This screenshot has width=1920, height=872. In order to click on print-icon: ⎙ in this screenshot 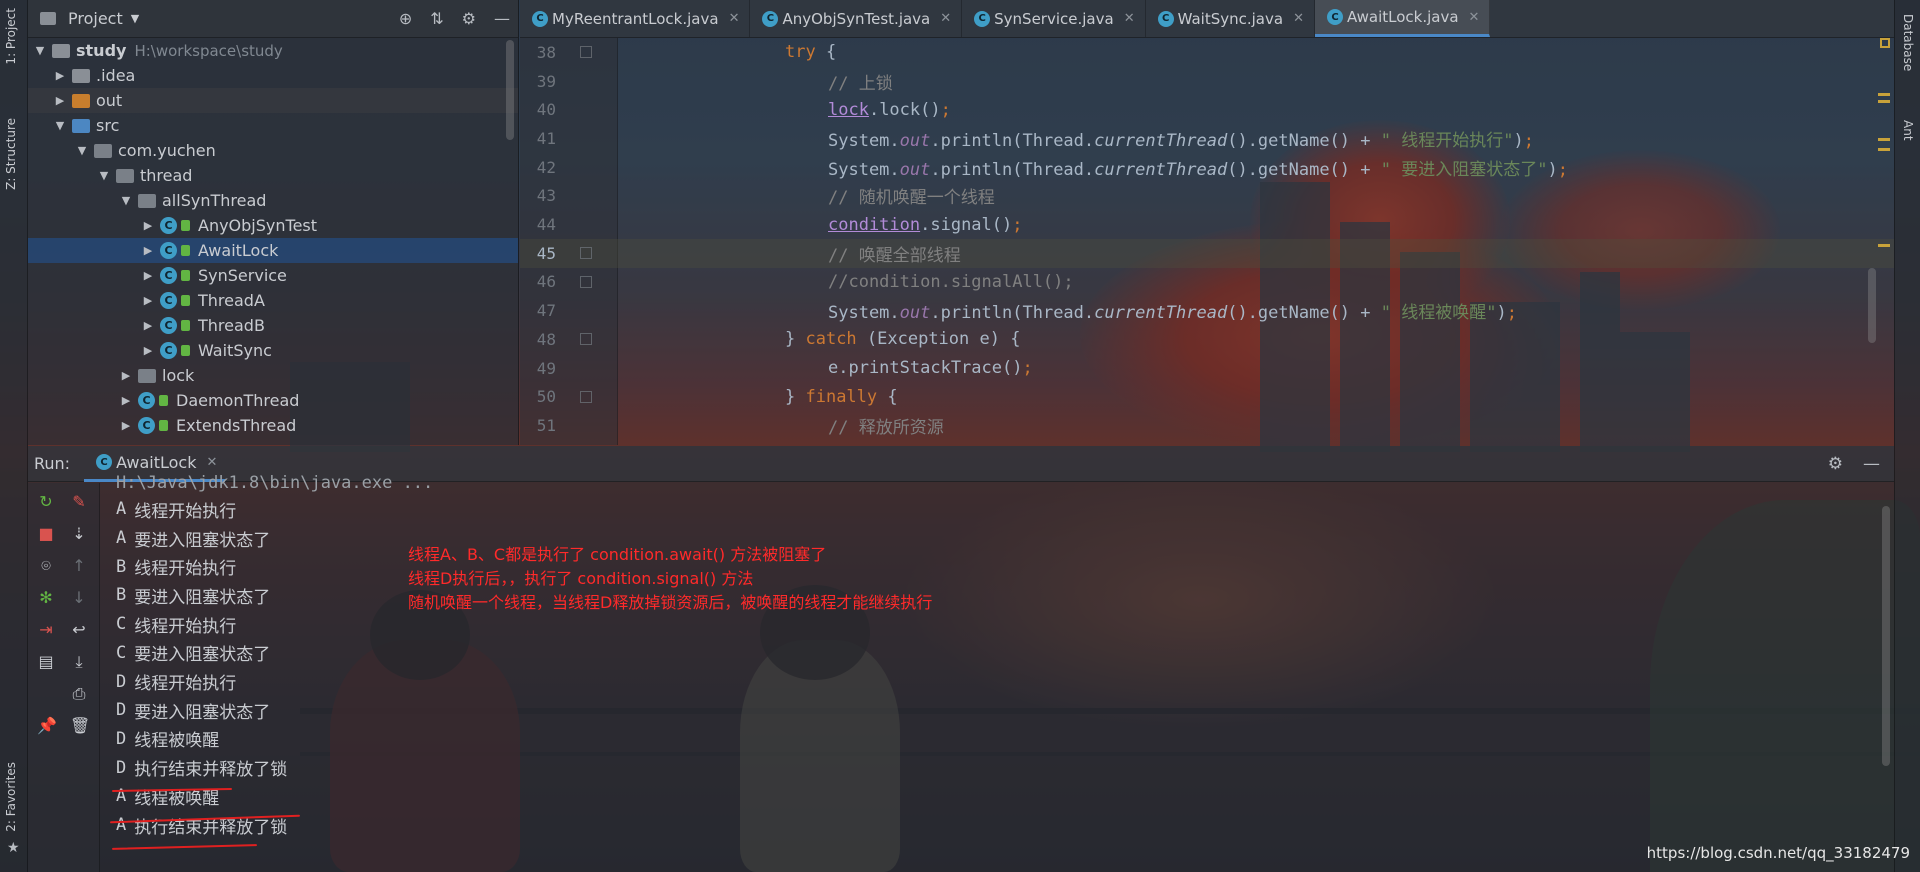, I will do `click(79, 694)`.